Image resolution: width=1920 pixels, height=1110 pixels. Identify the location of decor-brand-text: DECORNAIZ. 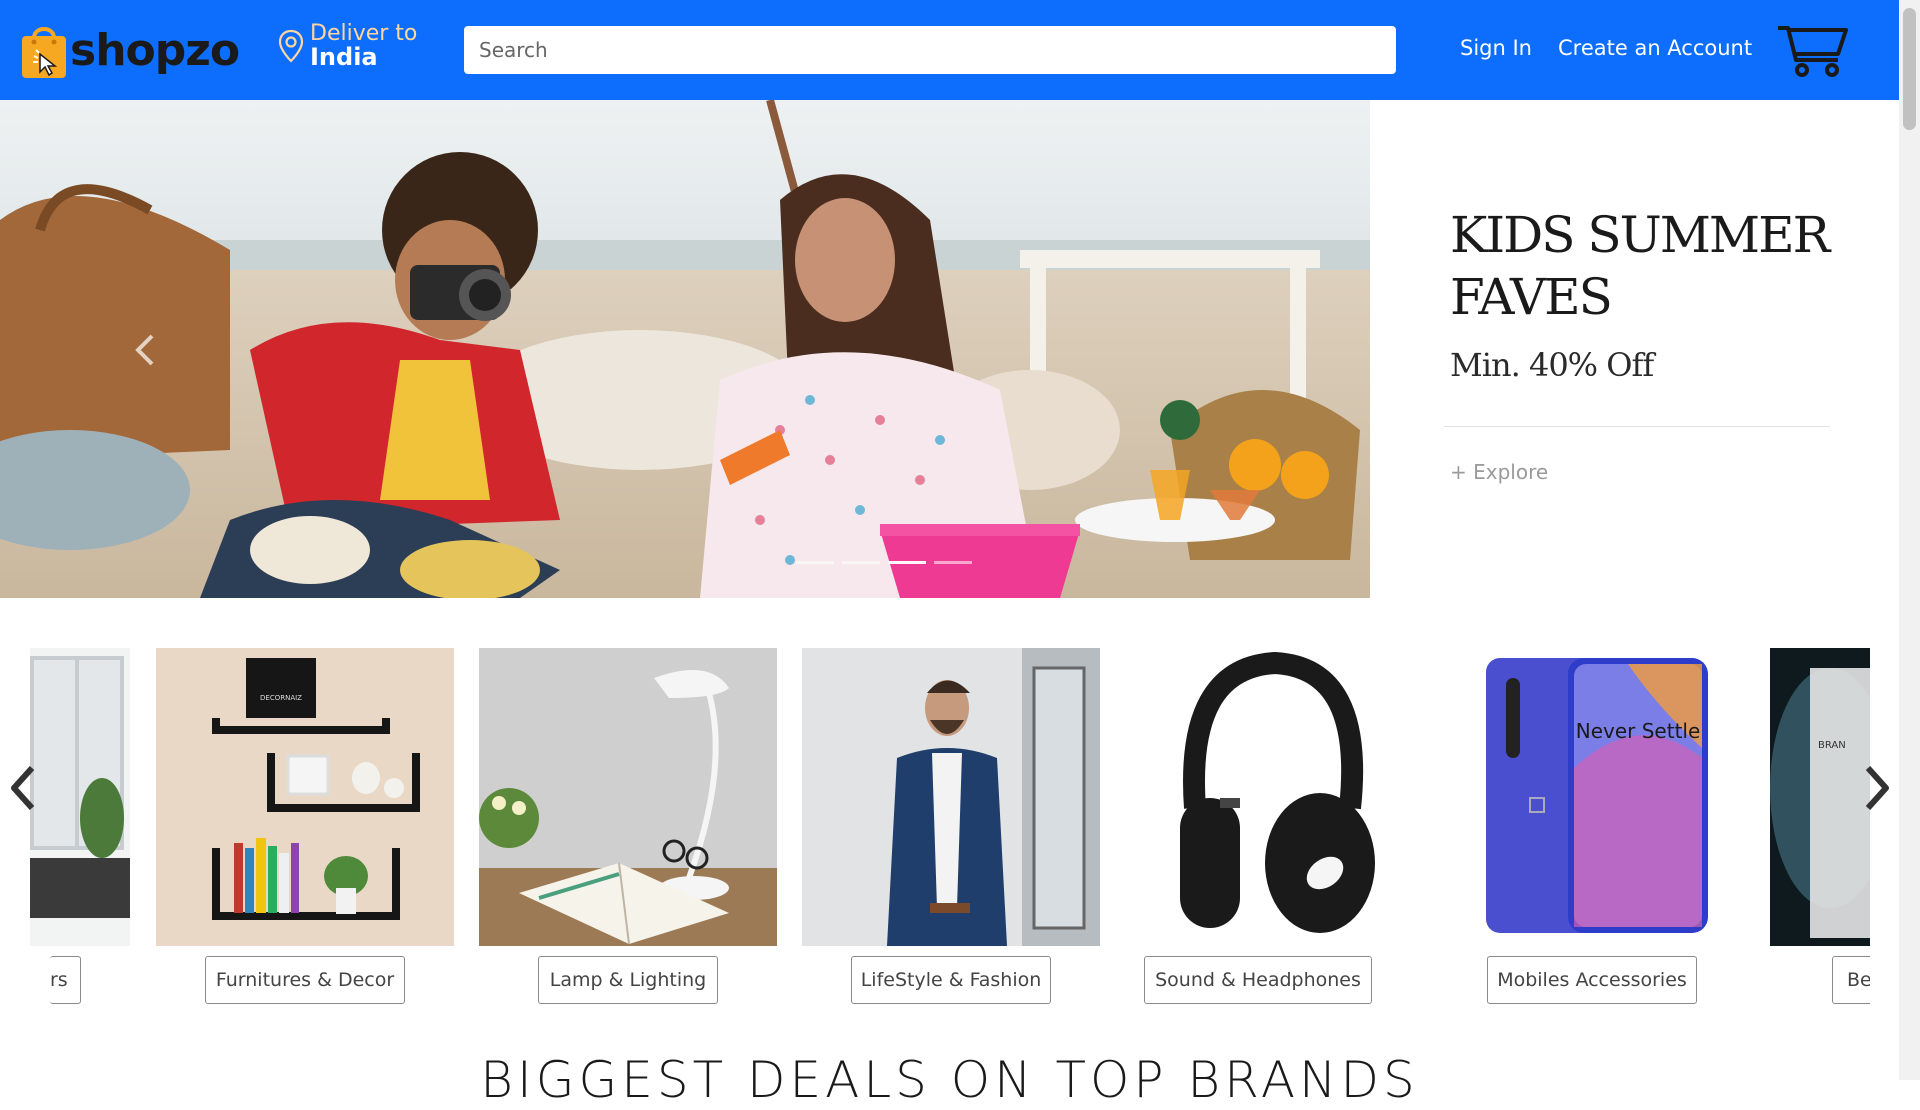
(281, 698).